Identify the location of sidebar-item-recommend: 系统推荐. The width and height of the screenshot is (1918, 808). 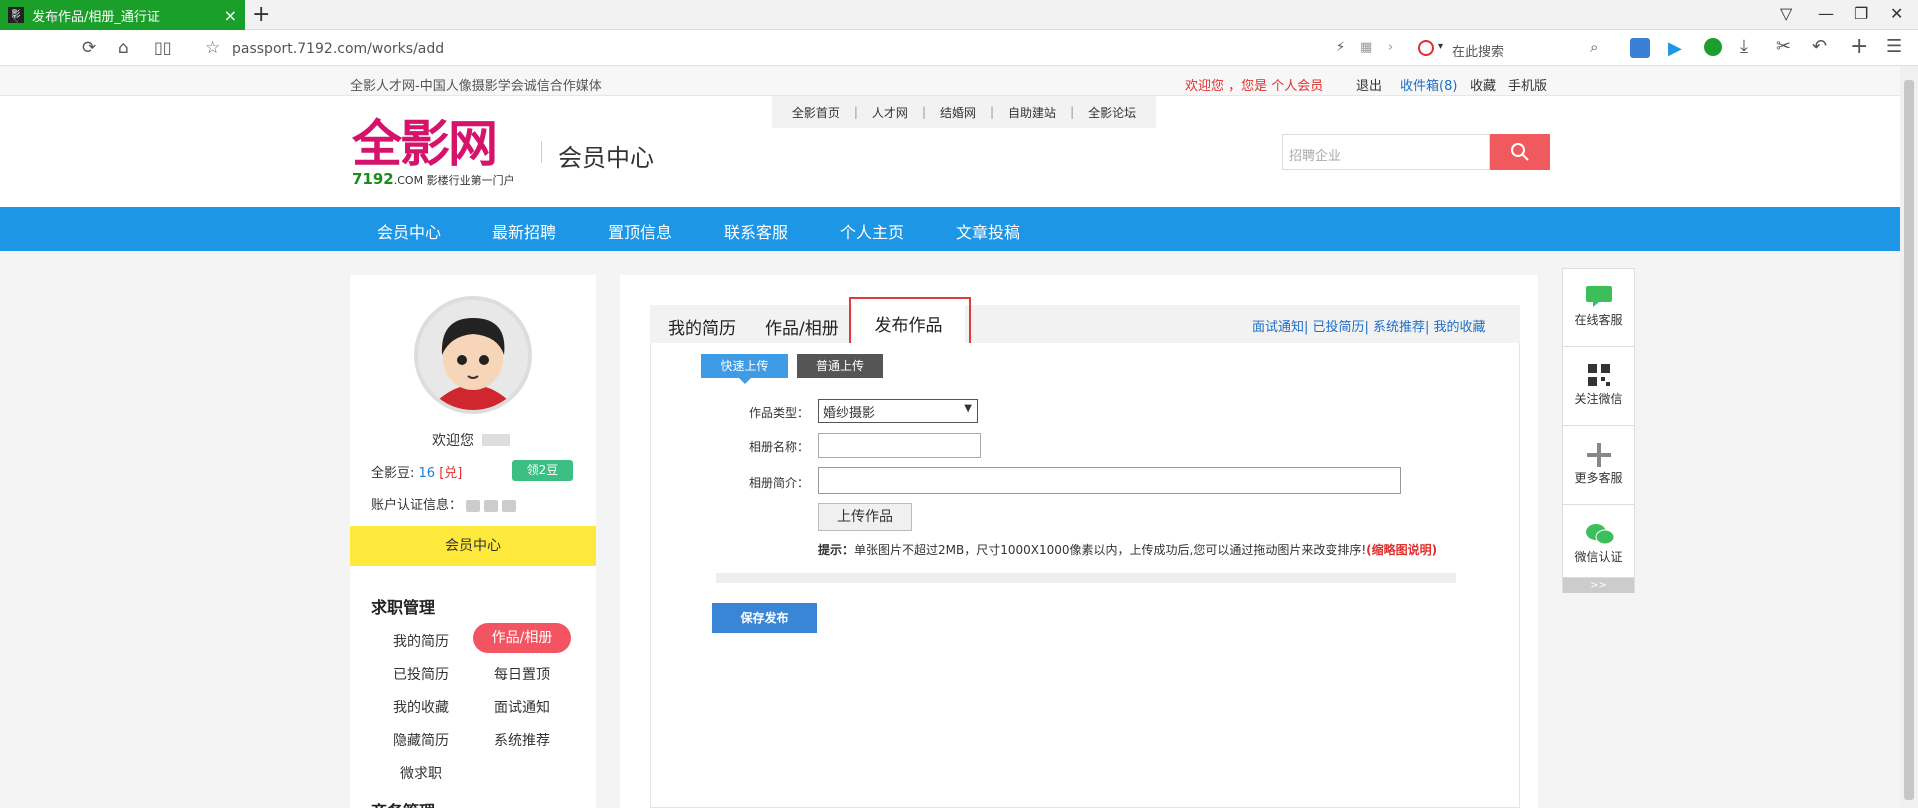
(522, 740).